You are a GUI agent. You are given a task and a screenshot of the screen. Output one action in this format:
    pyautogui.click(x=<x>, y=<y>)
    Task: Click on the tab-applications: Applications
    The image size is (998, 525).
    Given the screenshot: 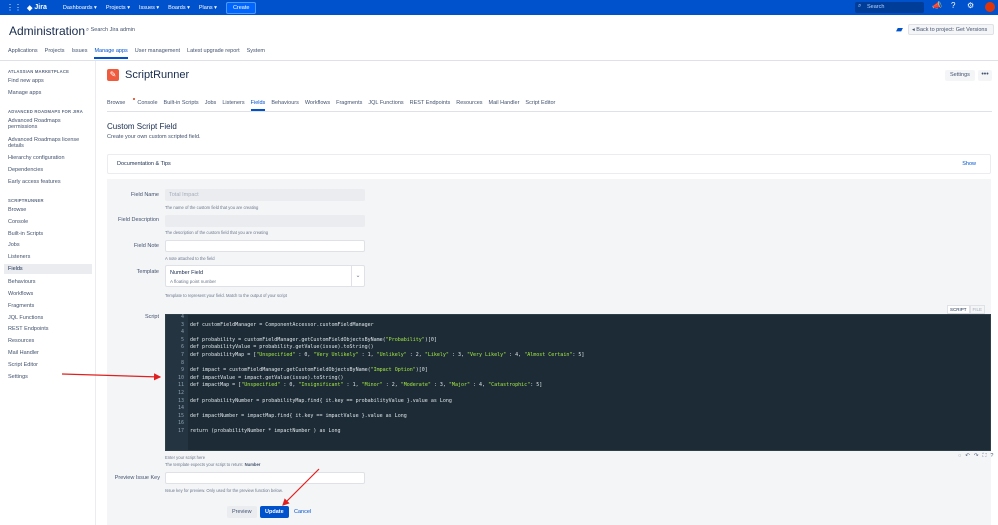 What is the action you would take?
    pyautogui.click(x=23, y=53)
    